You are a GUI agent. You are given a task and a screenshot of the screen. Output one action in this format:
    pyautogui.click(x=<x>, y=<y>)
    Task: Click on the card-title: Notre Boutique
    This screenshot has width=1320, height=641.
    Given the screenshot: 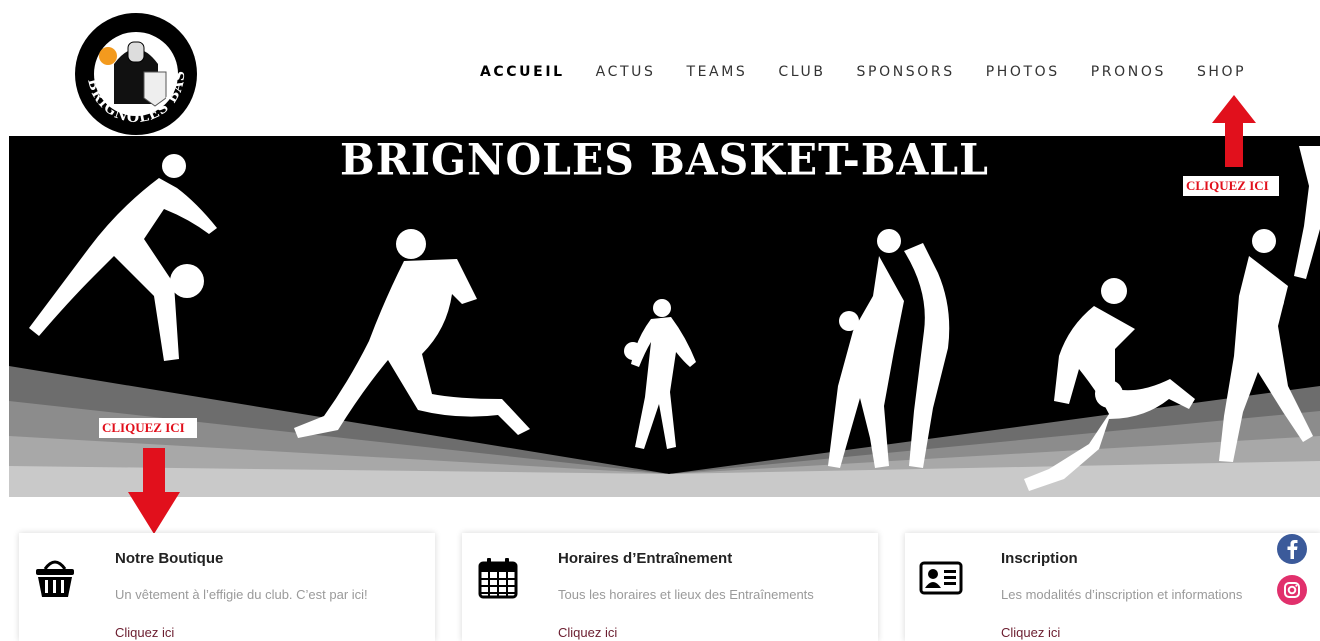 What is the action you would take?
    pyautogui.click(x=169, y=558)
    